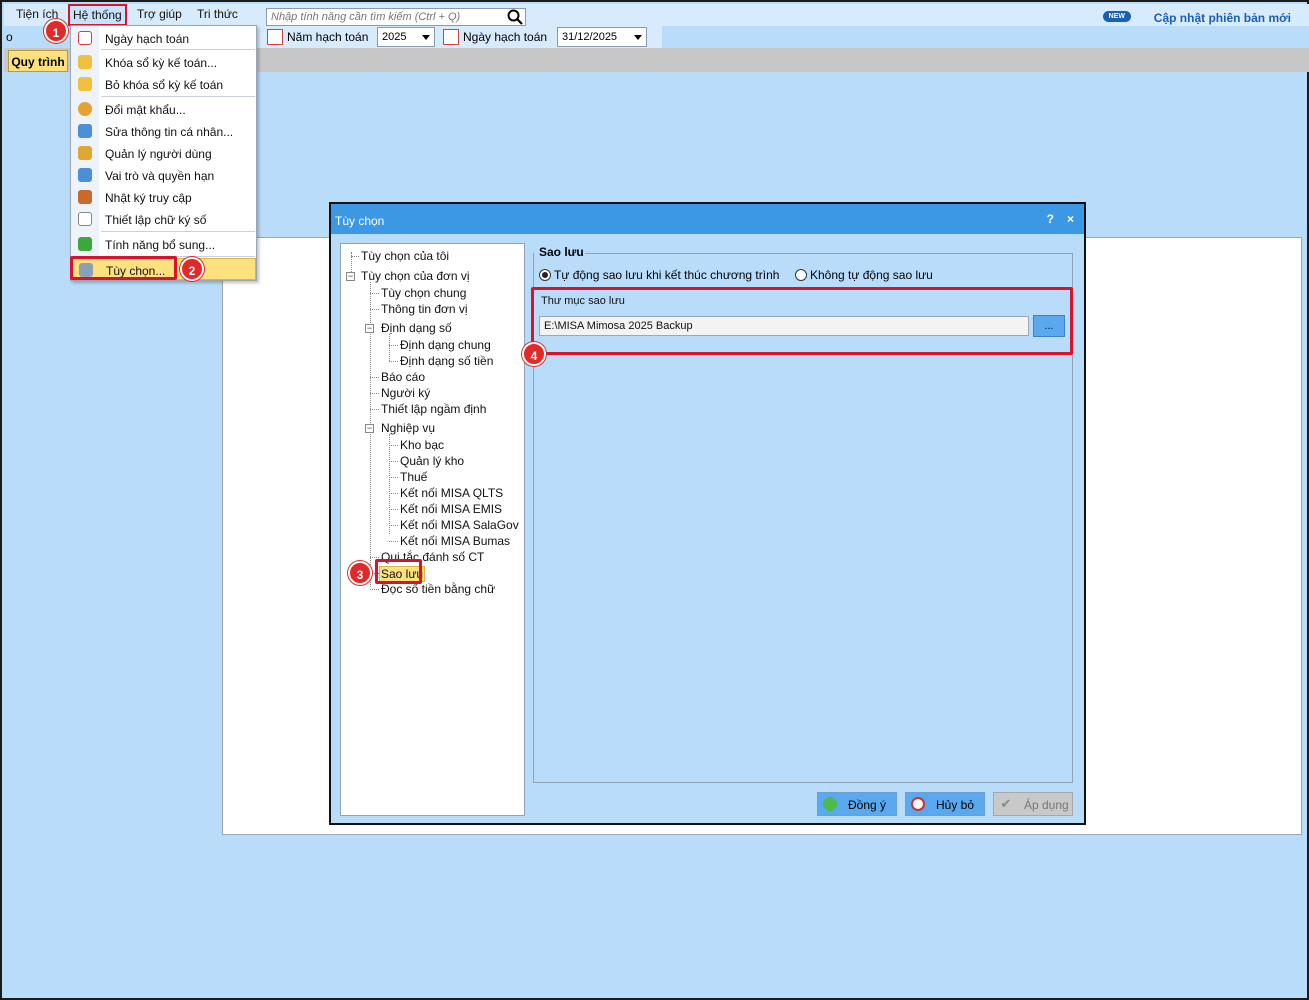 The height and width of the screenshot is (1000, 1309). What do you see at coordinates (433, 409) in the screenshot?
I see `tree-node: Thiết lập ngầm định` at bounding box center [433, 409].